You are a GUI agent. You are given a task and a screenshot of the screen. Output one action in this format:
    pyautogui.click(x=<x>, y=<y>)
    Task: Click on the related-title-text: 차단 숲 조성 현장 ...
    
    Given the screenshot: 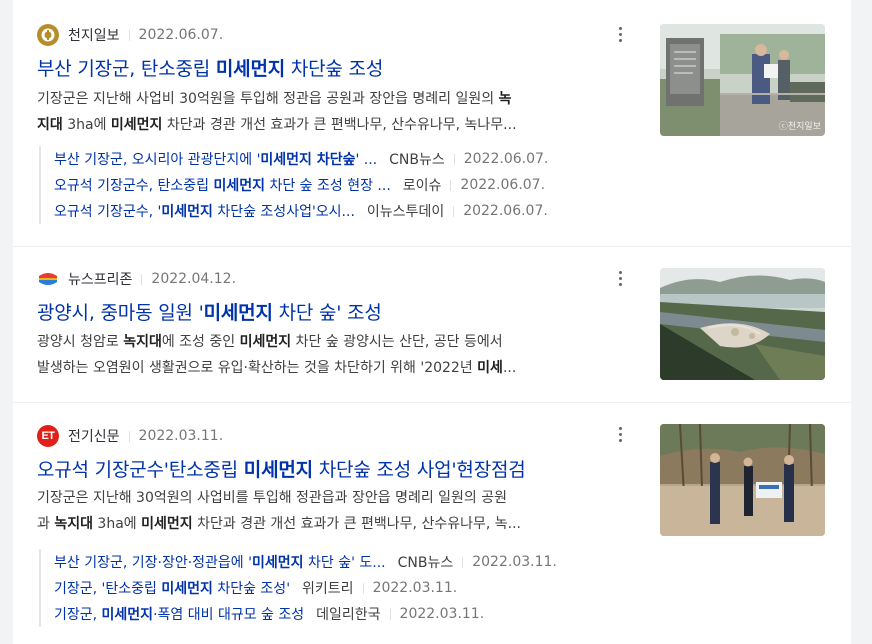 What is the action you would take?
    pyautogui.click(x=328, y=186)
    